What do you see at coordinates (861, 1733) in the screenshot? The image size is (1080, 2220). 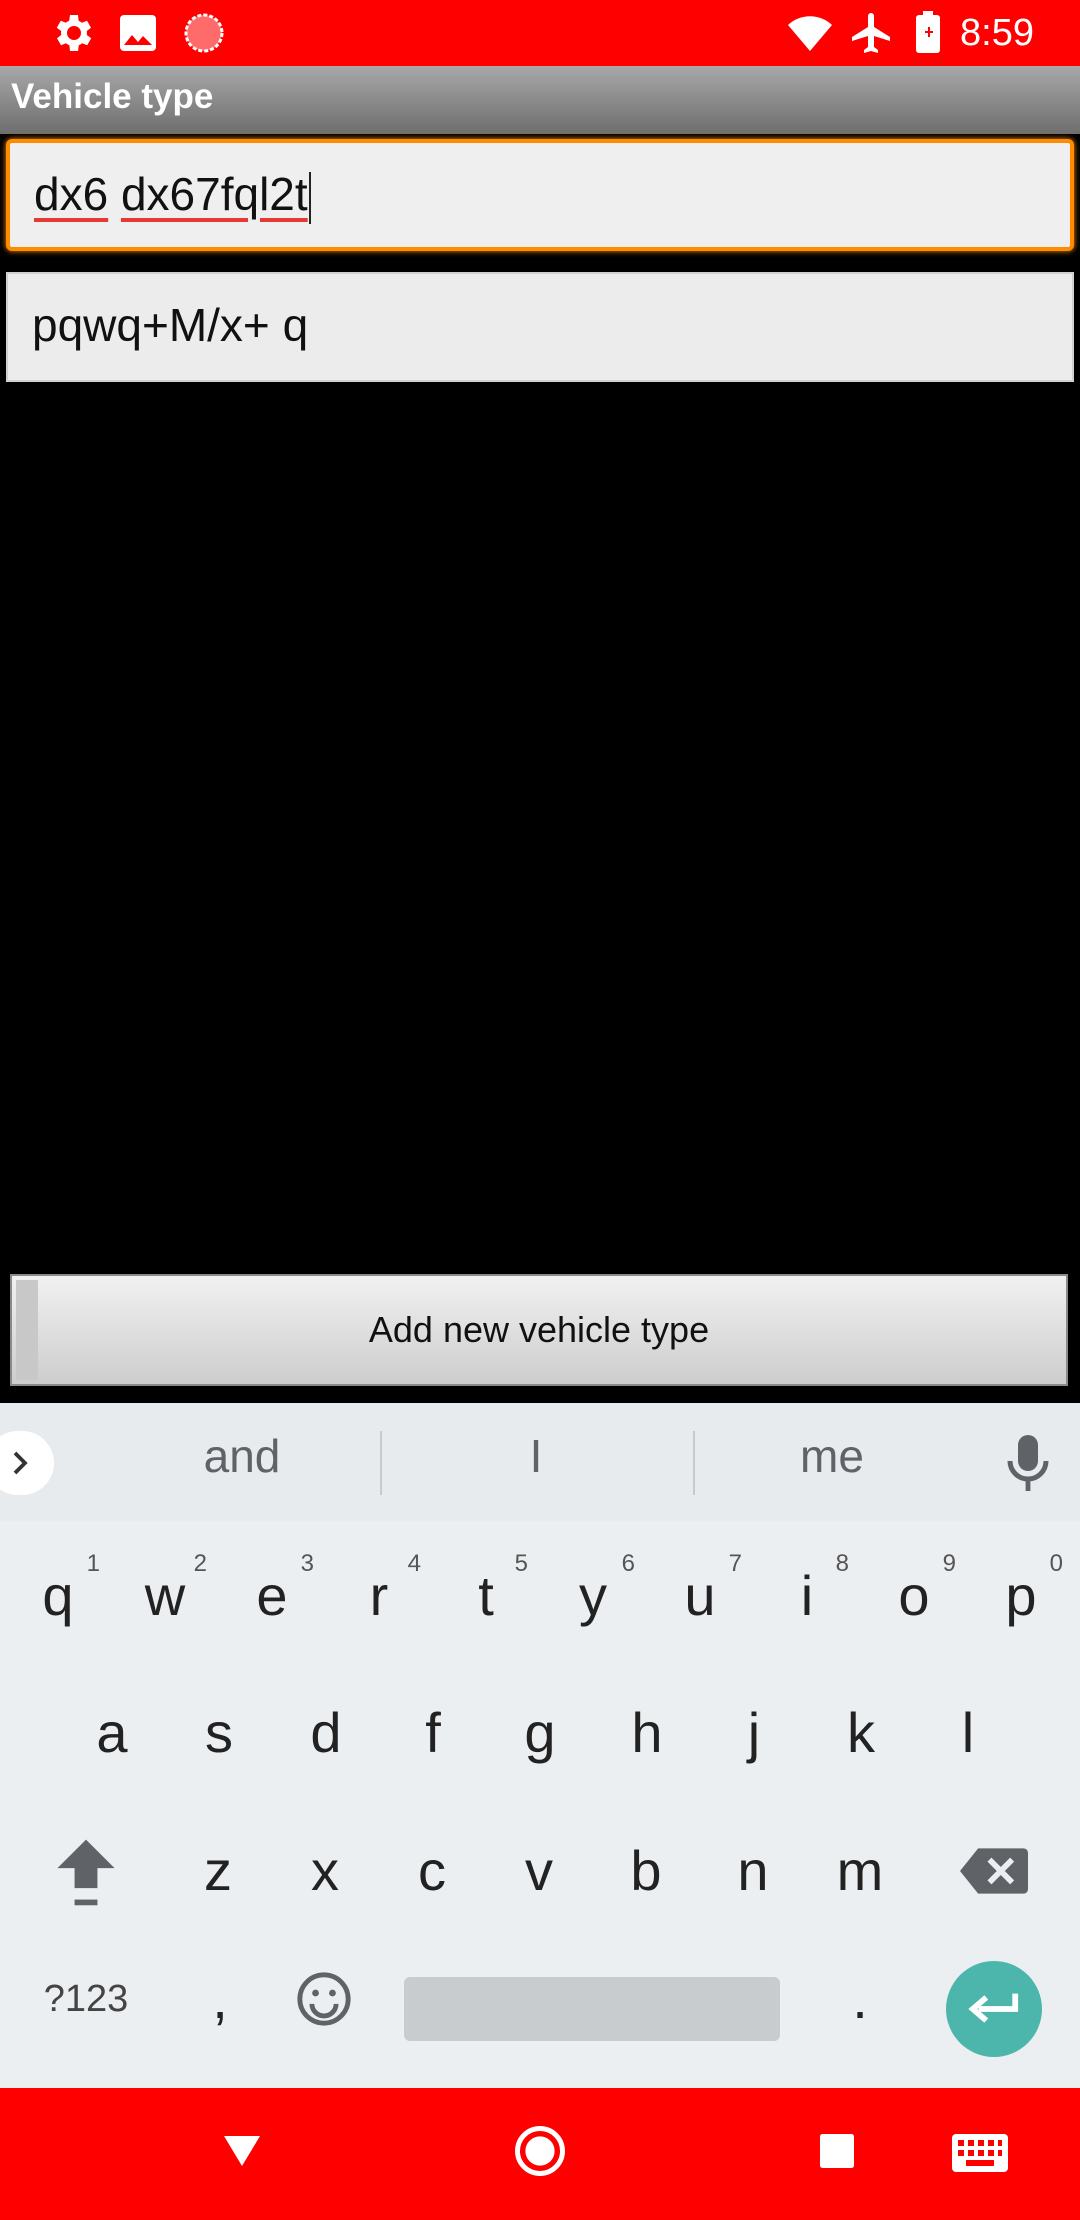 I see `key-k: k` at bounding box center [861, 1733].